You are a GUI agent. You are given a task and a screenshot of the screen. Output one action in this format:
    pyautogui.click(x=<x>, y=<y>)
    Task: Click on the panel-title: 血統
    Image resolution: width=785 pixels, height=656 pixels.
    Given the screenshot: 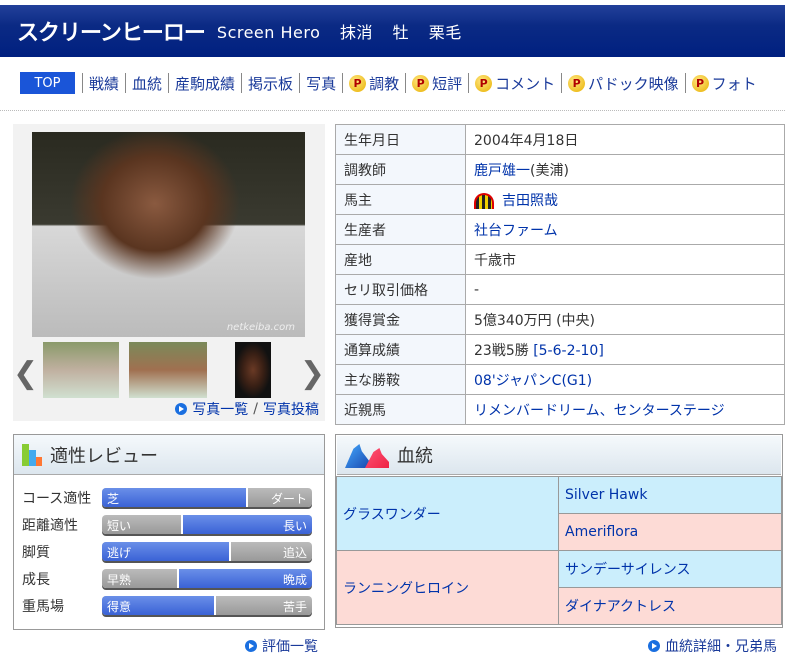 What is the action you would take?
    pyautogui.click(x=415, y=456)
    